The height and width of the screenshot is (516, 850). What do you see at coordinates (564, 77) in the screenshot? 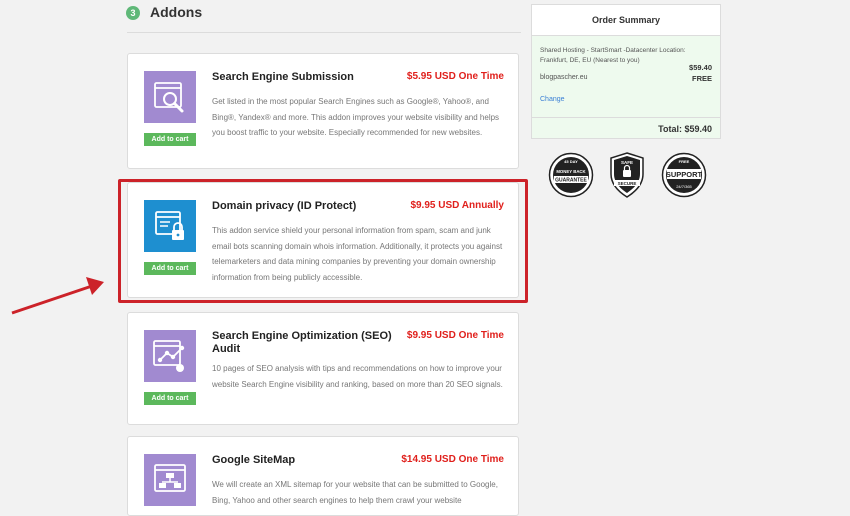
I see `summary-domain-name: blogpascher.eu` at bounding box center [564, 77].